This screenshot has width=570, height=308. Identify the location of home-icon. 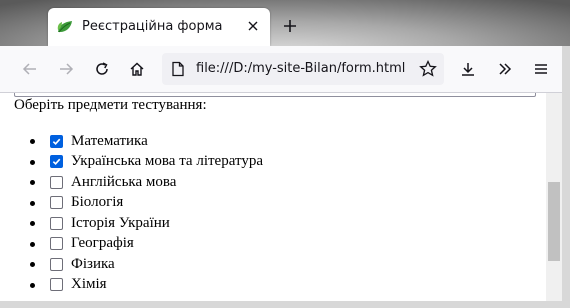
(137, 69).